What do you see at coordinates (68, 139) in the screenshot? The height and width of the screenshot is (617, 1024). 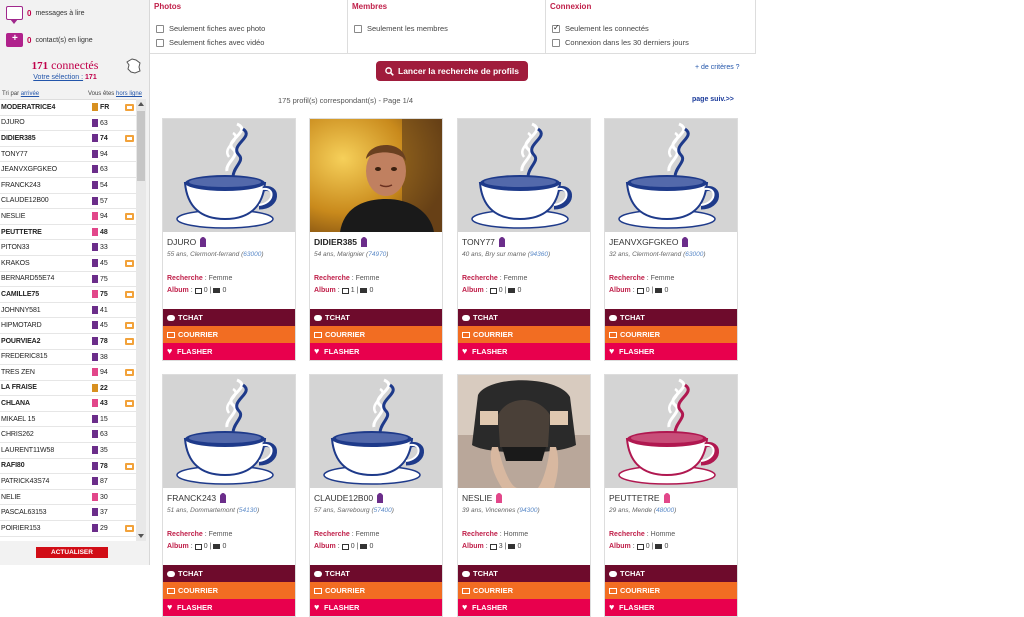 I see `user-list-item: DIDIER385 74` at bounding box center [68, 139].